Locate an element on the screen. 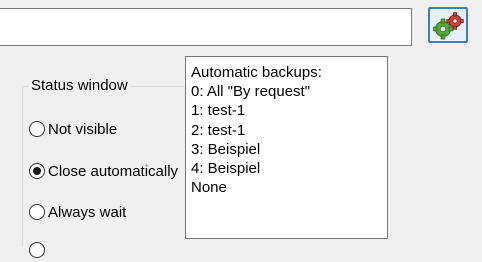  settings-button is located at coordinates (448, 25).